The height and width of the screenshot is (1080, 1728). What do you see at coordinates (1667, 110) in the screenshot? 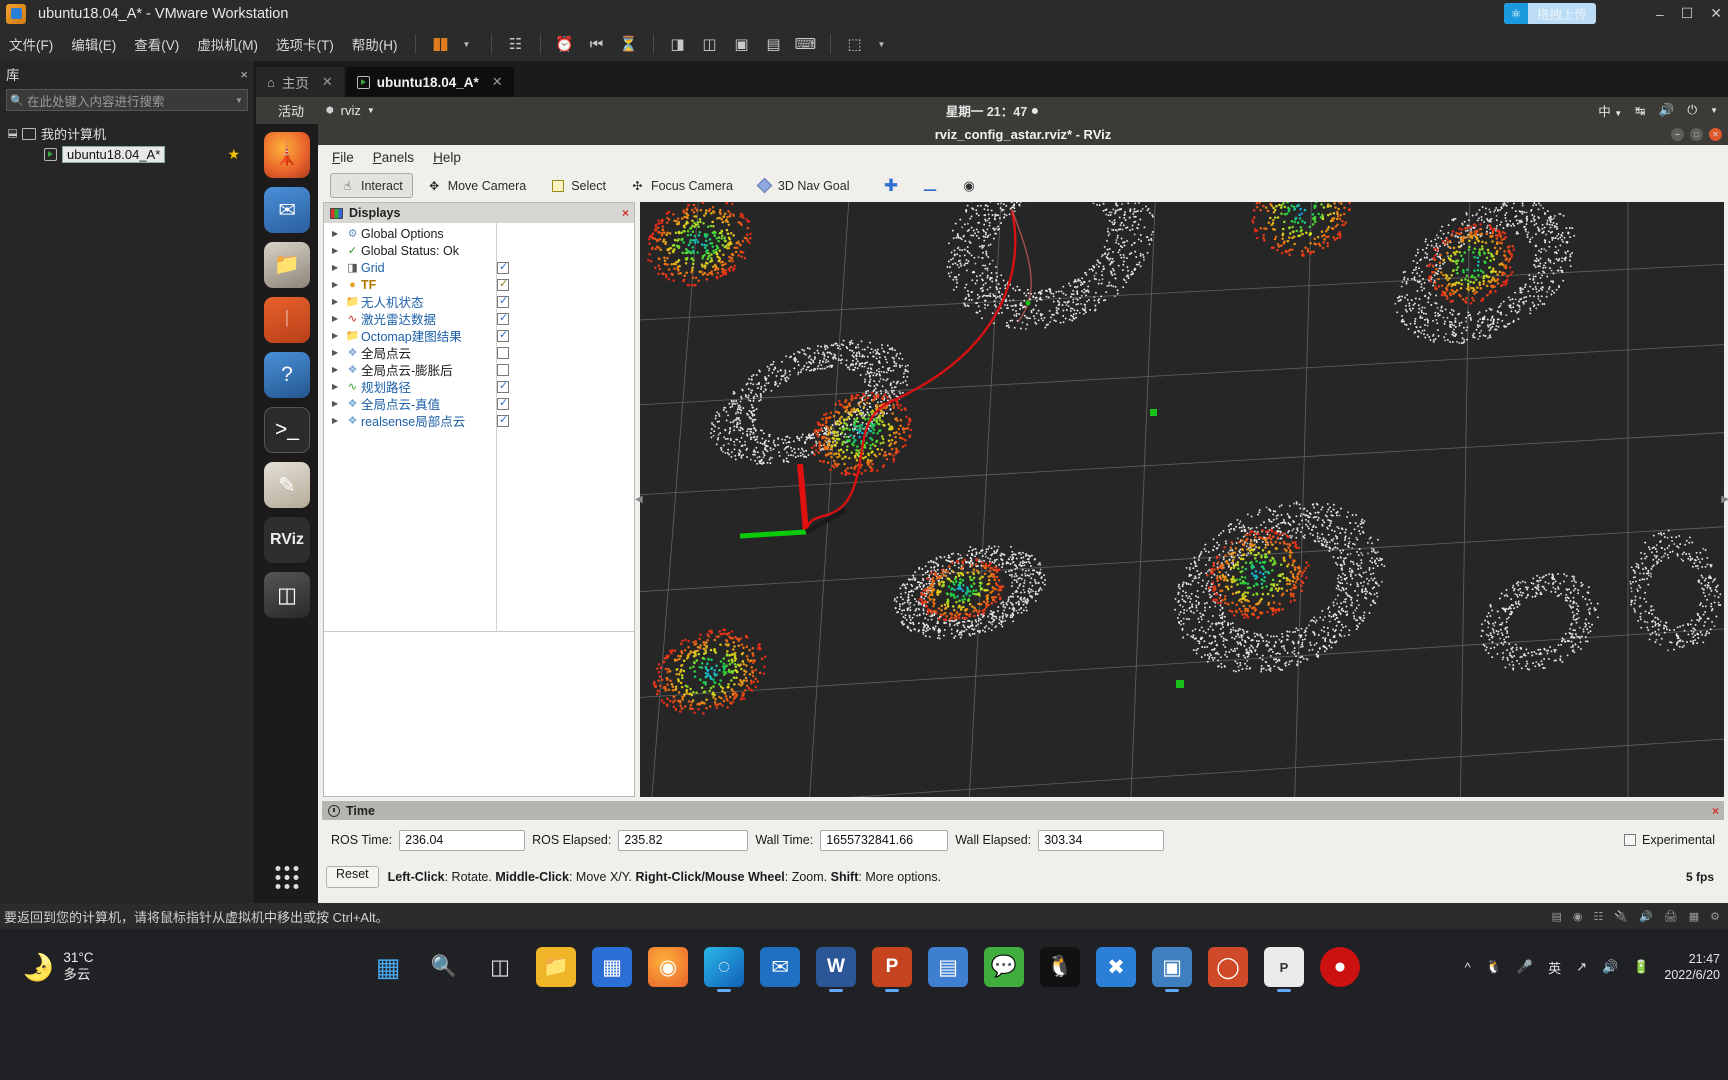
I see `volume-icon: 🔊` at bounding box center [1667, 110].